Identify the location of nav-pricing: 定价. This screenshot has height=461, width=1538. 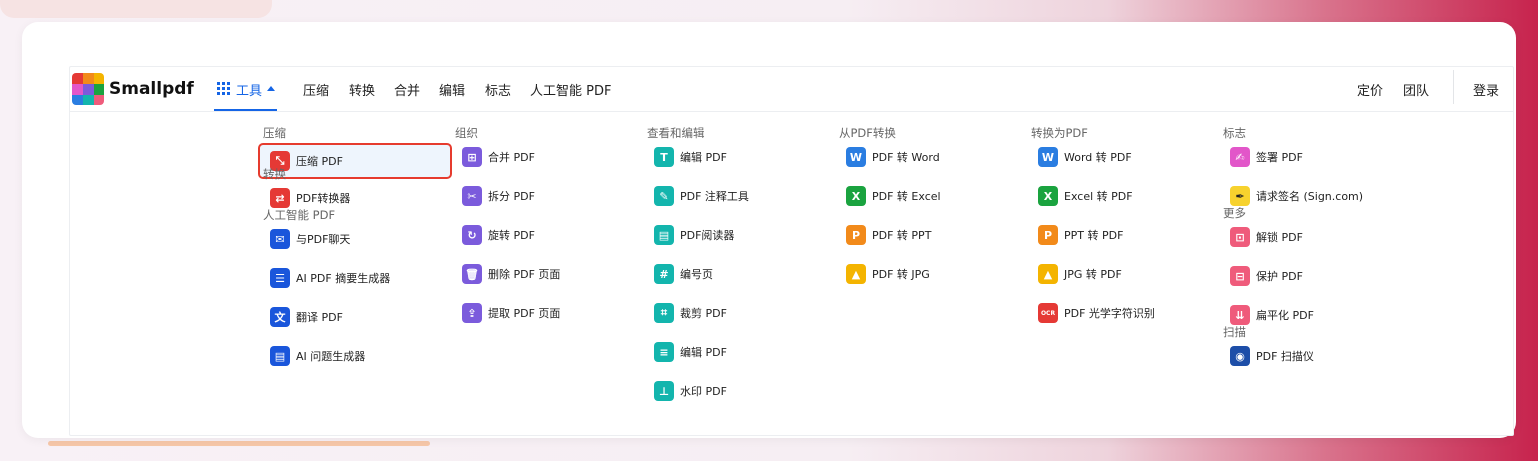
(1370, 89).